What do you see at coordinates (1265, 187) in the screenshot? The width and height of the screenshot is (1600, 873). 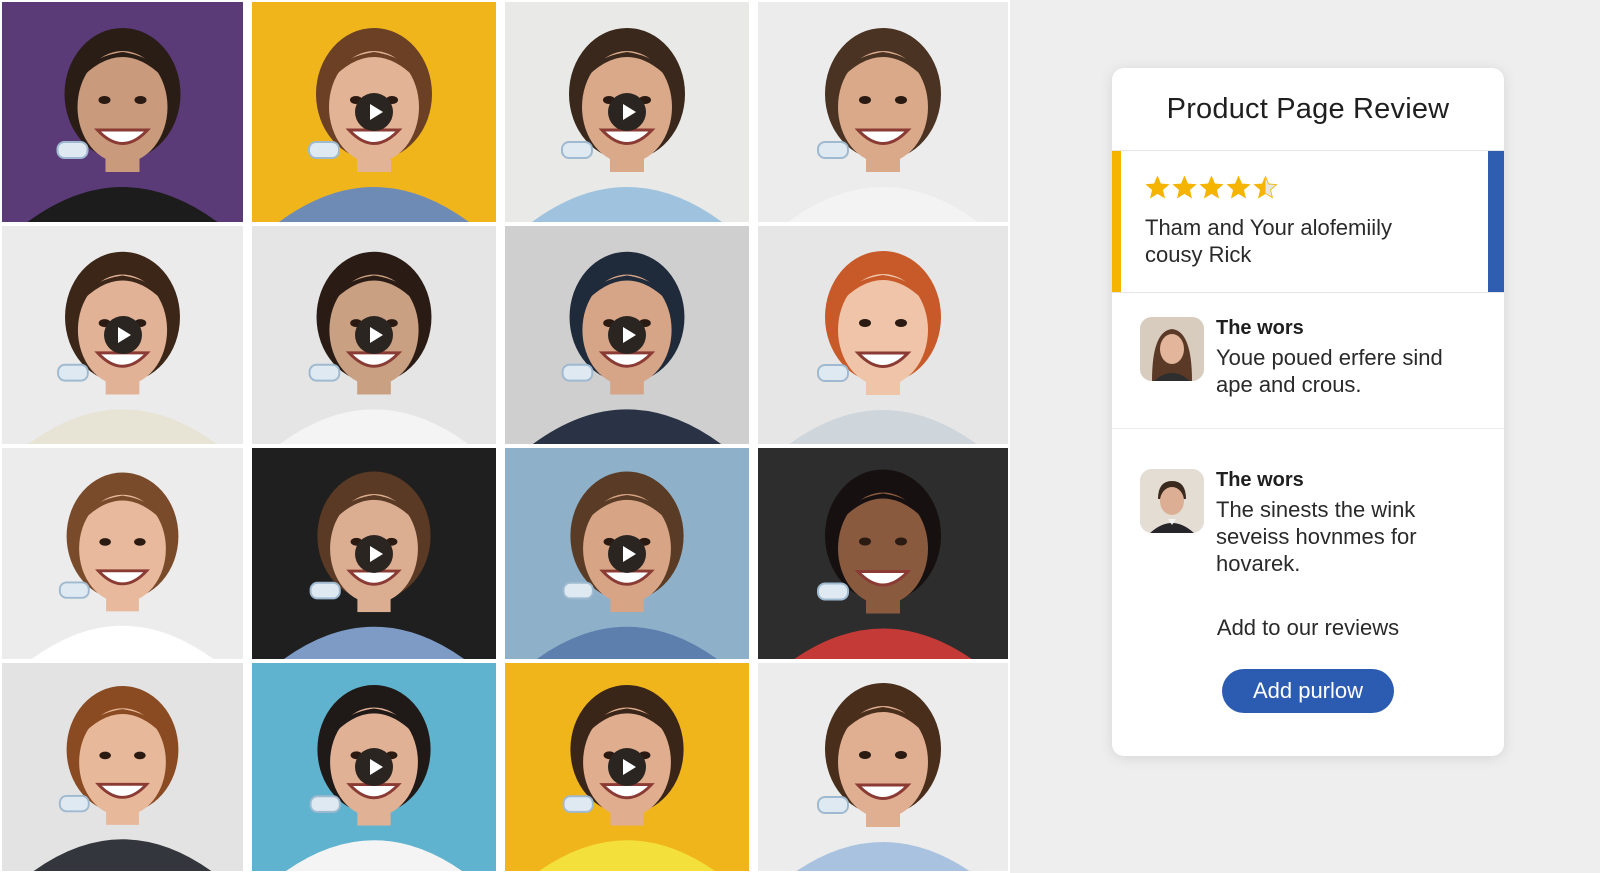 I see `star-half-icon` at bounding box center [1265, 187].